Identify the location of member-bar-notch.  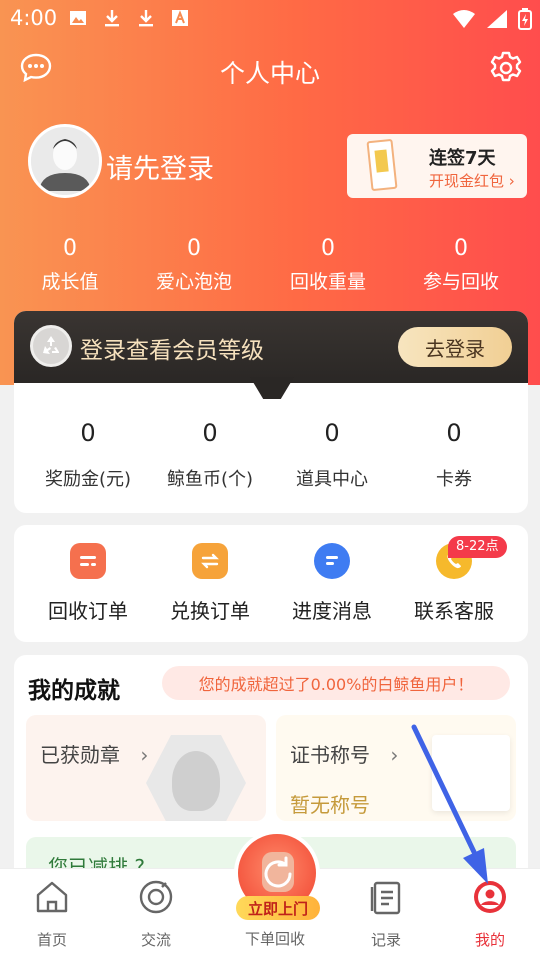
(272, 388).